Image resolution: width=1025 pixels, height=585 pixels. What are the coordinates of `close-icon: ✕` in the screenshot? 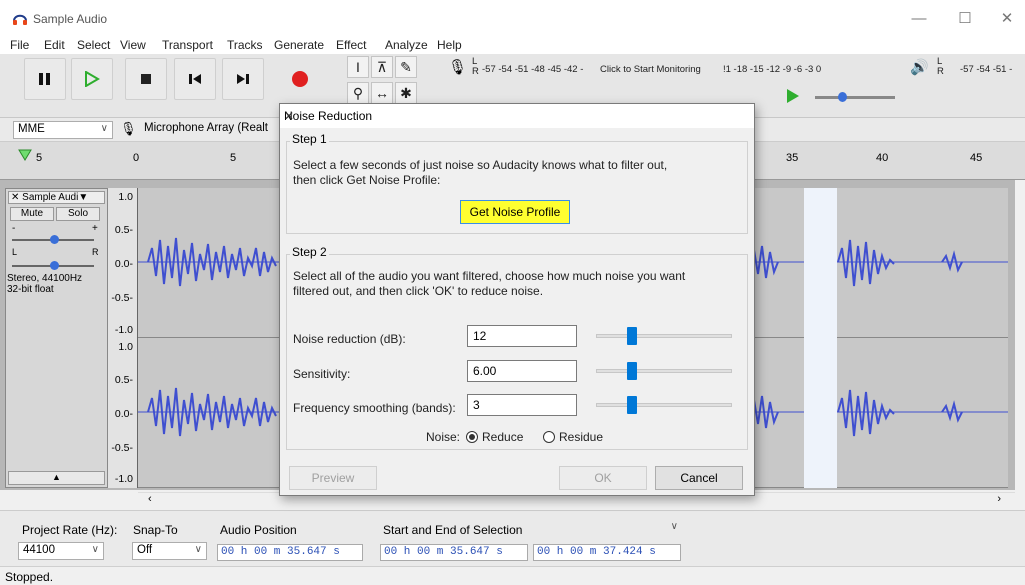 It's located at (515, 116).